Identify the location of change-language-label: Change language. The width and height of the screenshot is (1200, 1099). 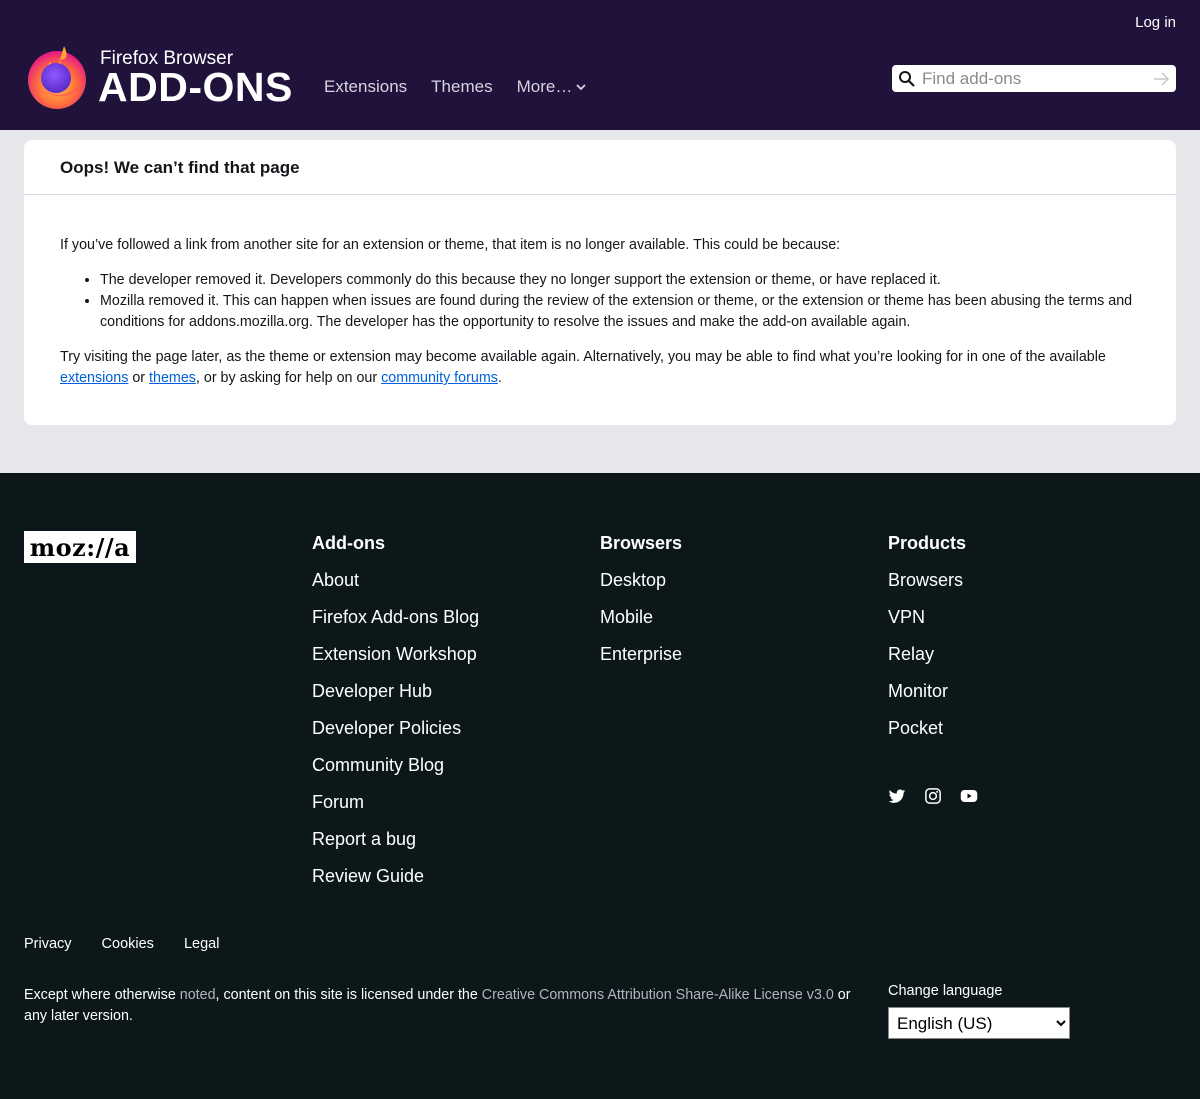
(945, 991).